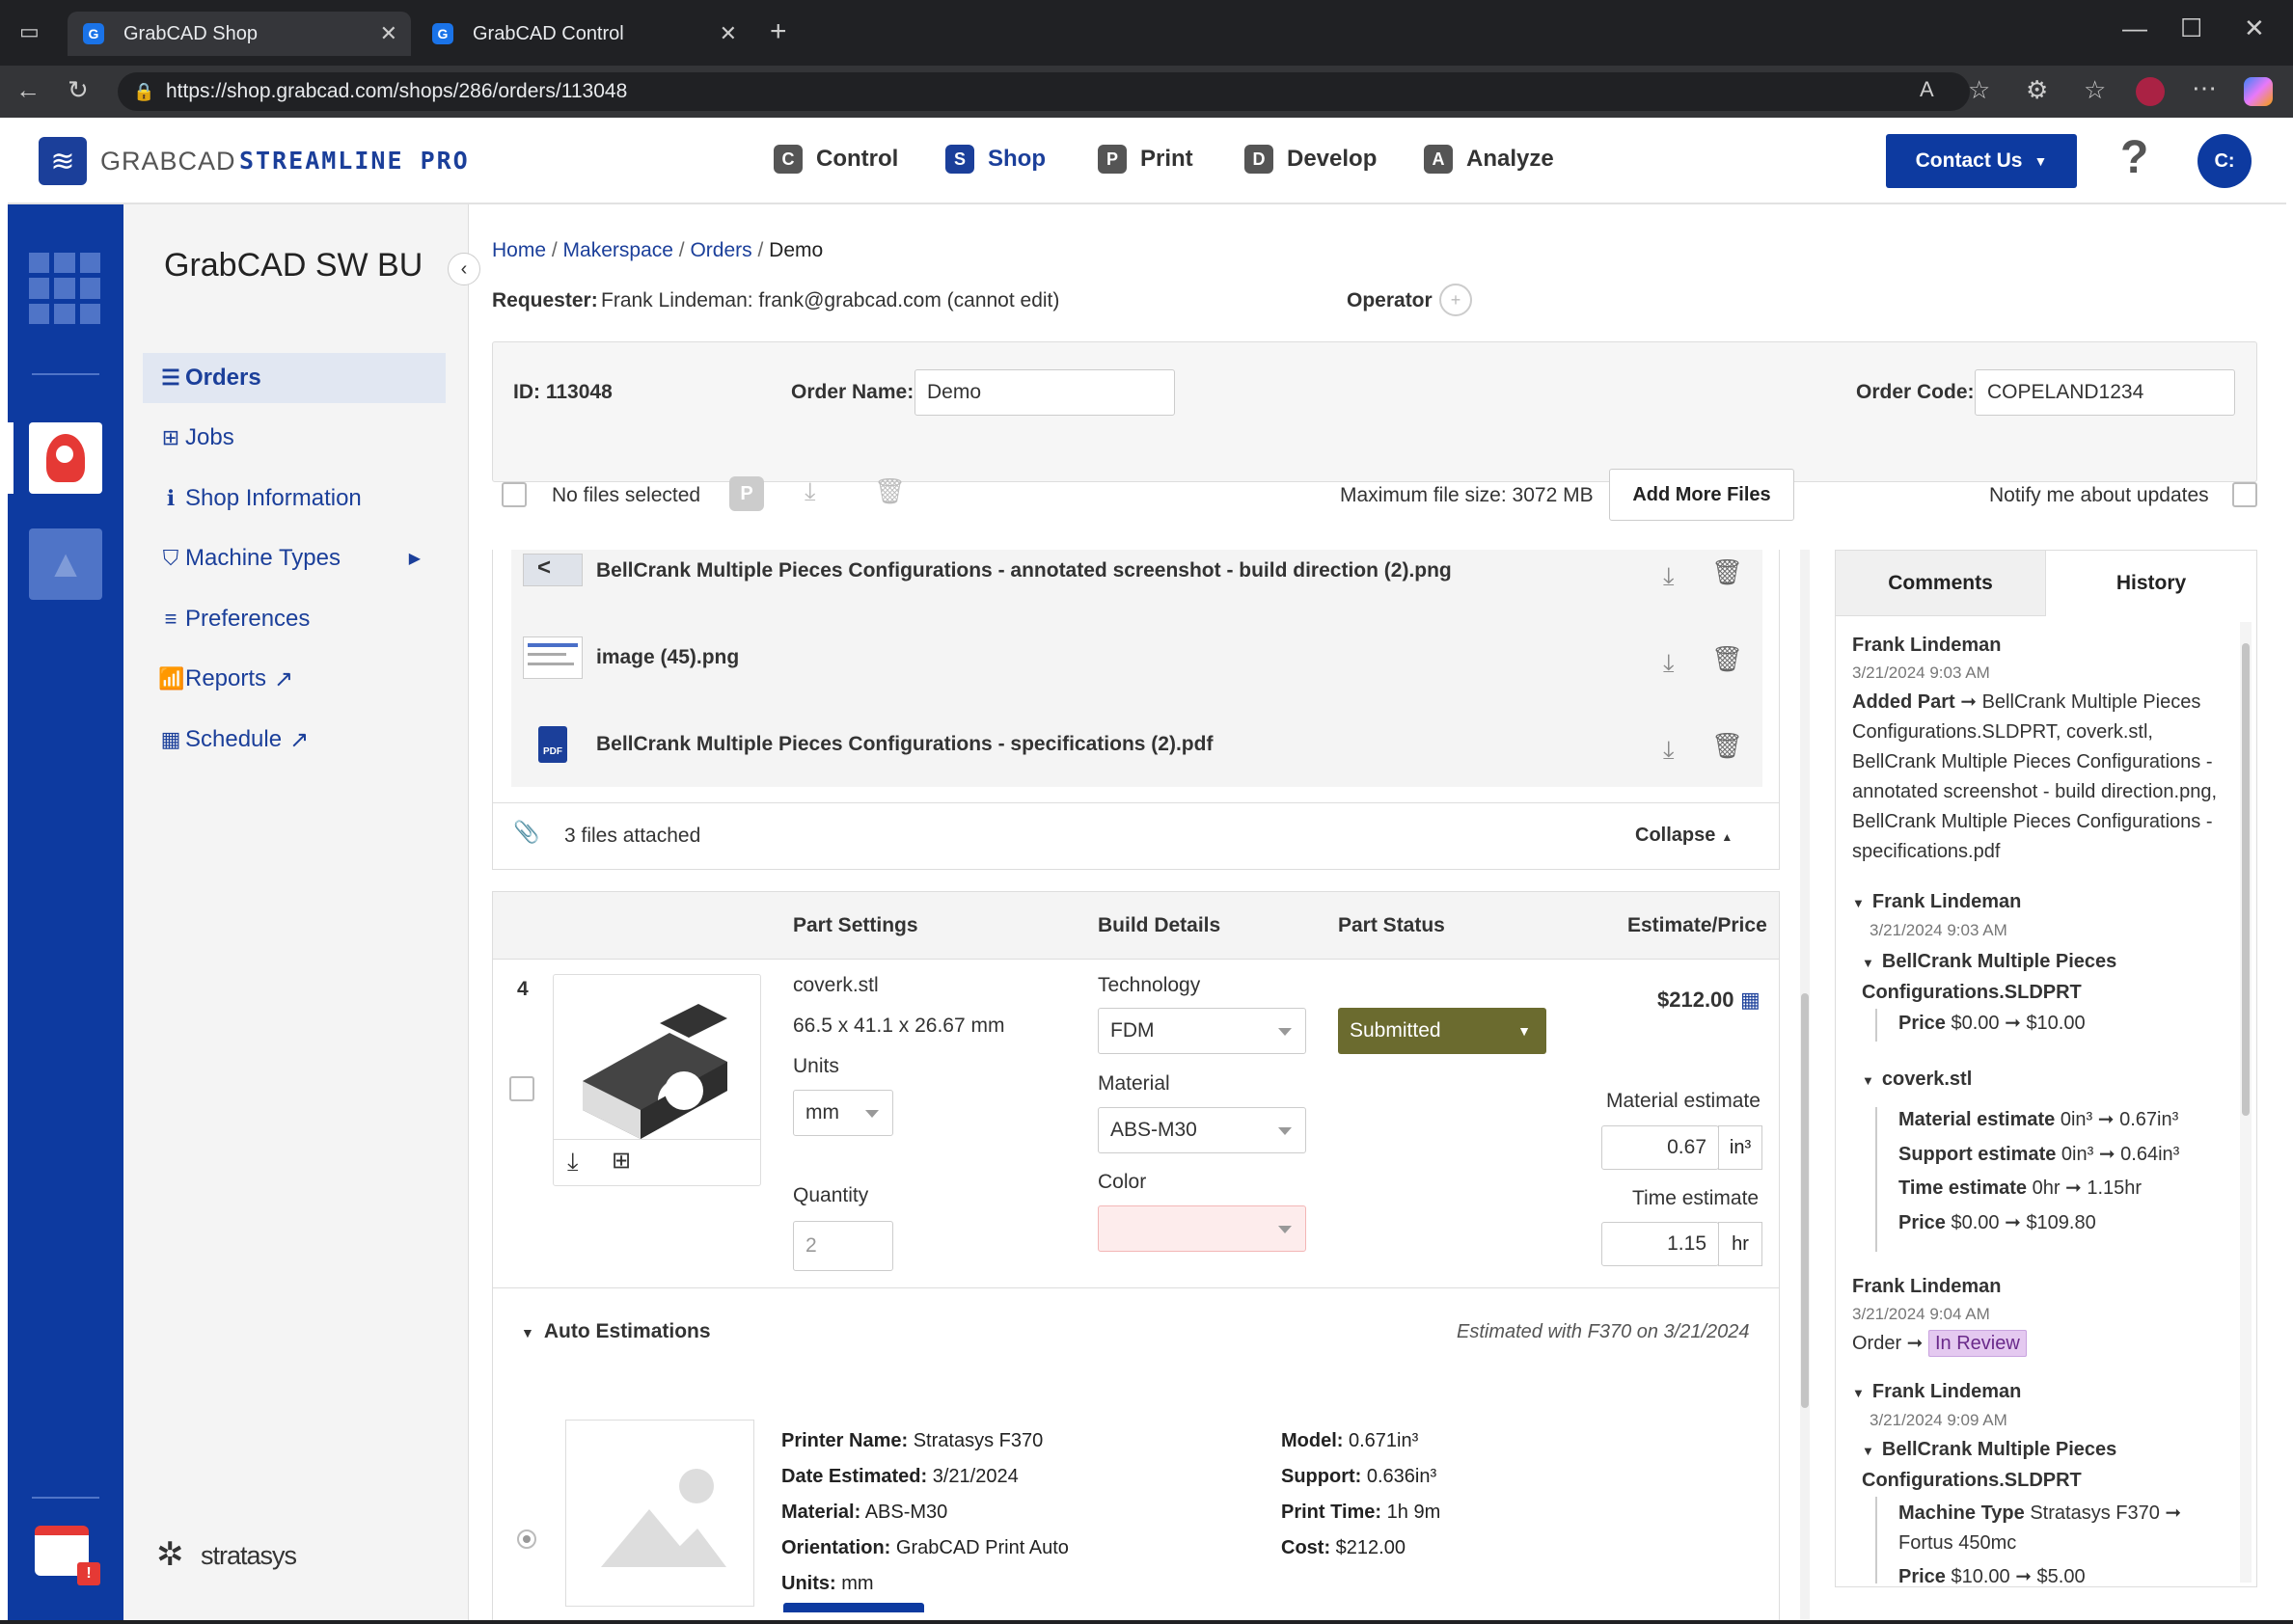 The height and width of the screenshot is (1624, 2293). Describe the element at coordinates (514, 494) in the screenshot. I see `select-all-files-checkbox` at that location.